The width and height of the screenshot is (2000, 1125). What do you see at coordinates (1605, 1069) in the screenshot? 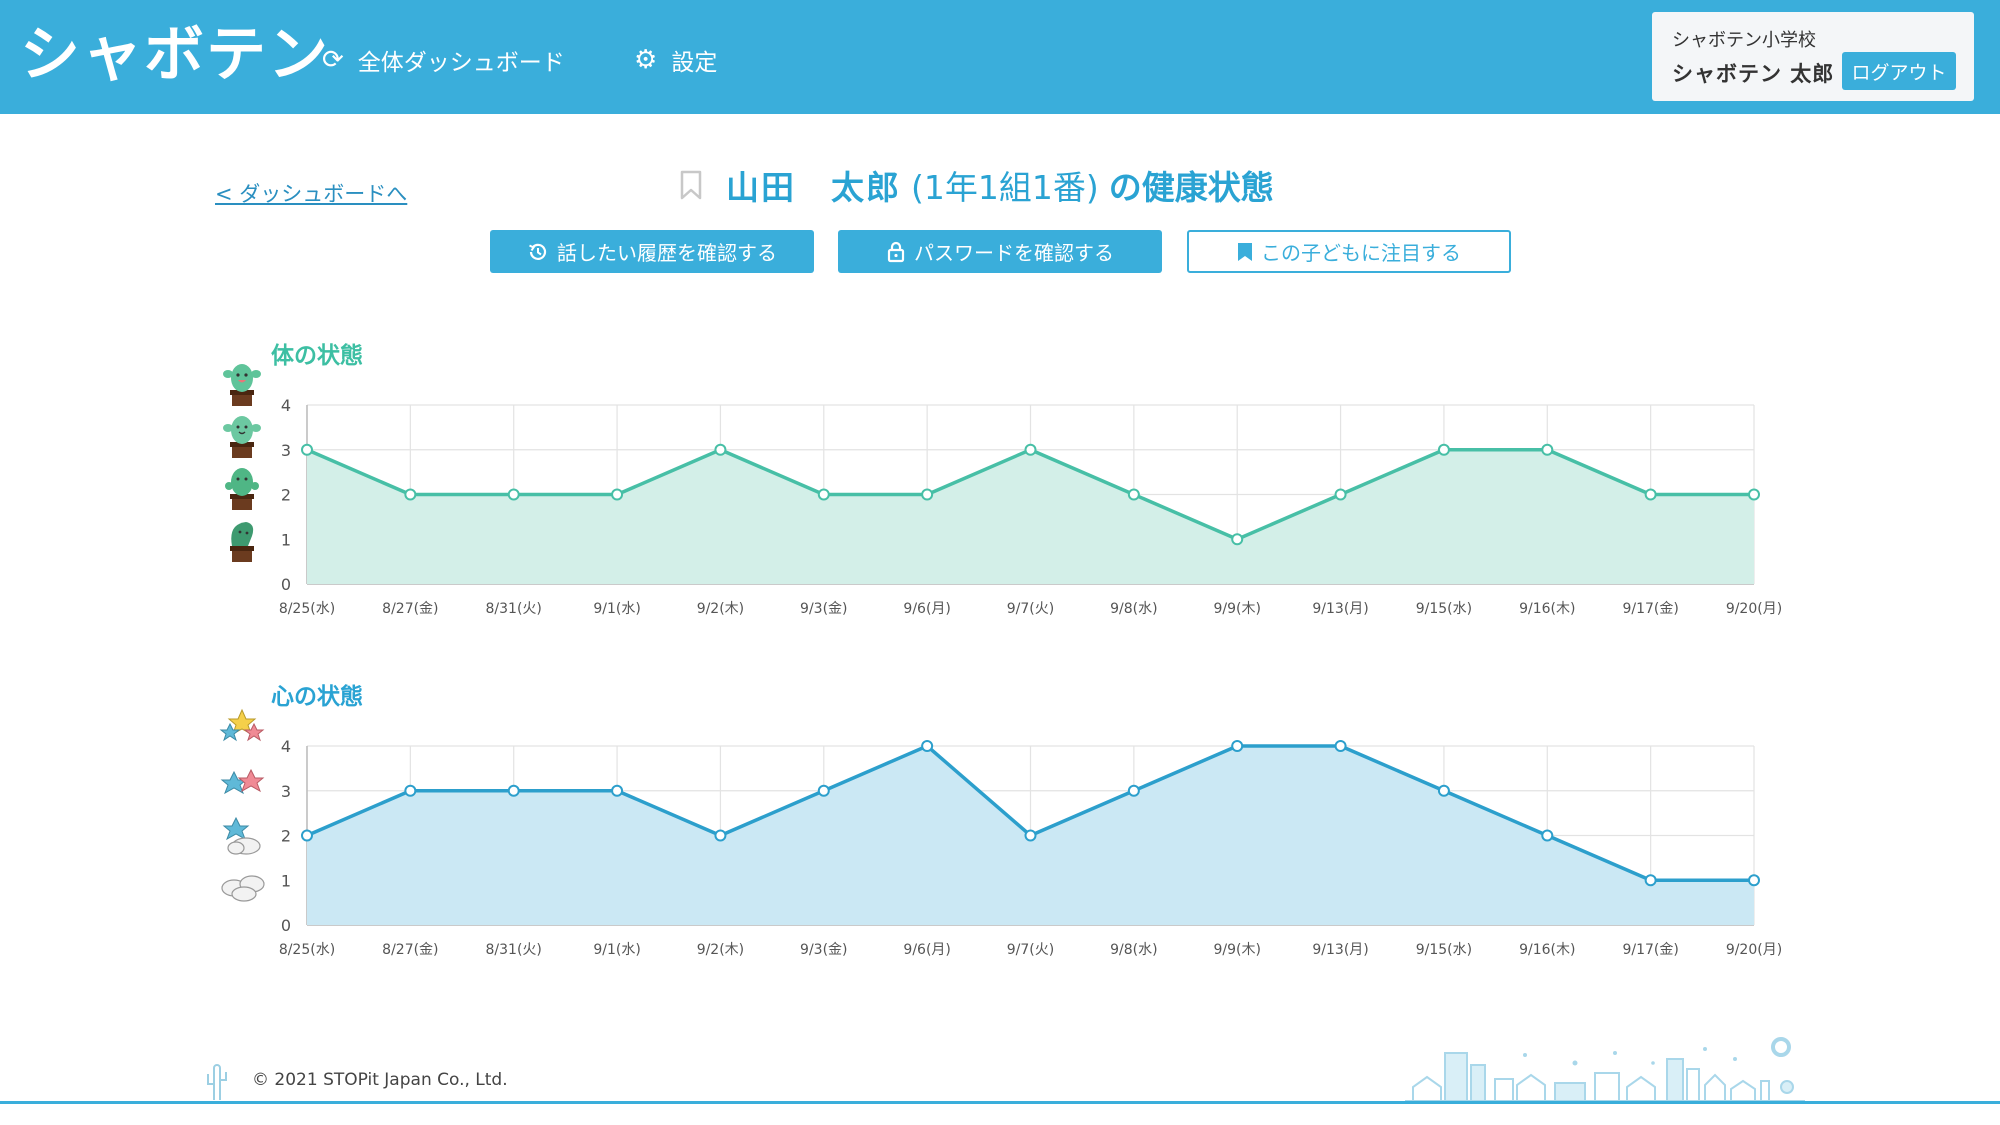
I see `city-skyline-illustration` at bounding box center [1605, 1069].